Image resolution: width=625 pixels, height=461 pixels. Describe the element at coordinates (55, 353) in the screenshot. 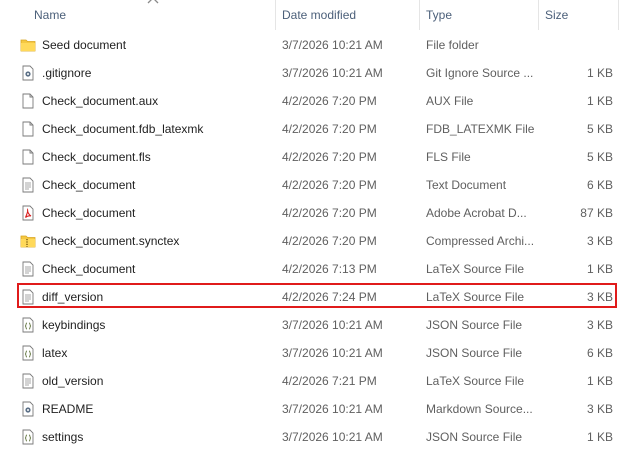

I see `file-name: latex` at that location.